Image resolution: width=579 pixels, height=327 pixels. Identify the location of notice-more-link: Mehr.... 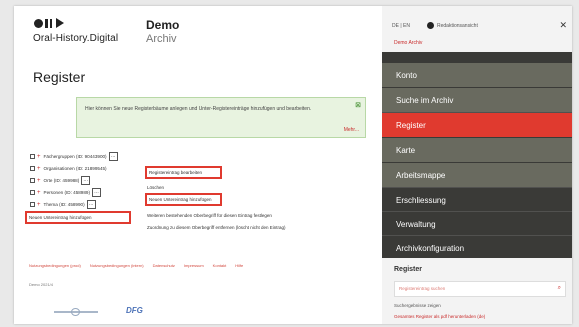
(351, 130).